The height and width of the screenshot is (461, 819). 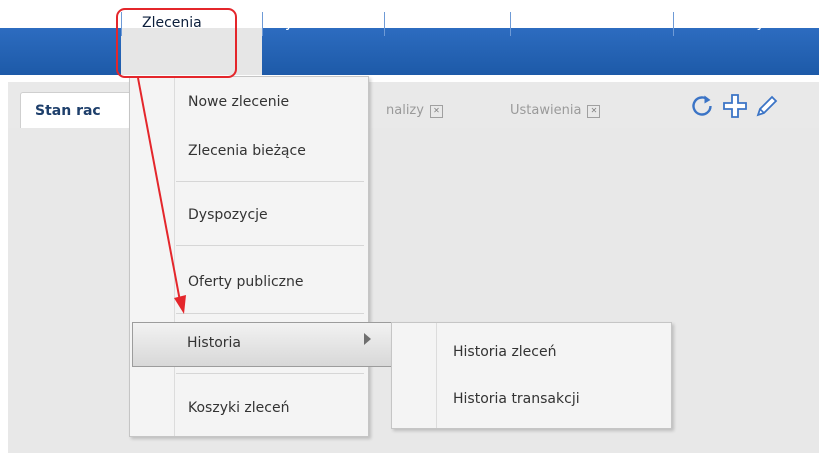 What do you see at coordinates (161, 195) in the screenshot?
I see `annotation-arrow` at bounding box center [161, 195].